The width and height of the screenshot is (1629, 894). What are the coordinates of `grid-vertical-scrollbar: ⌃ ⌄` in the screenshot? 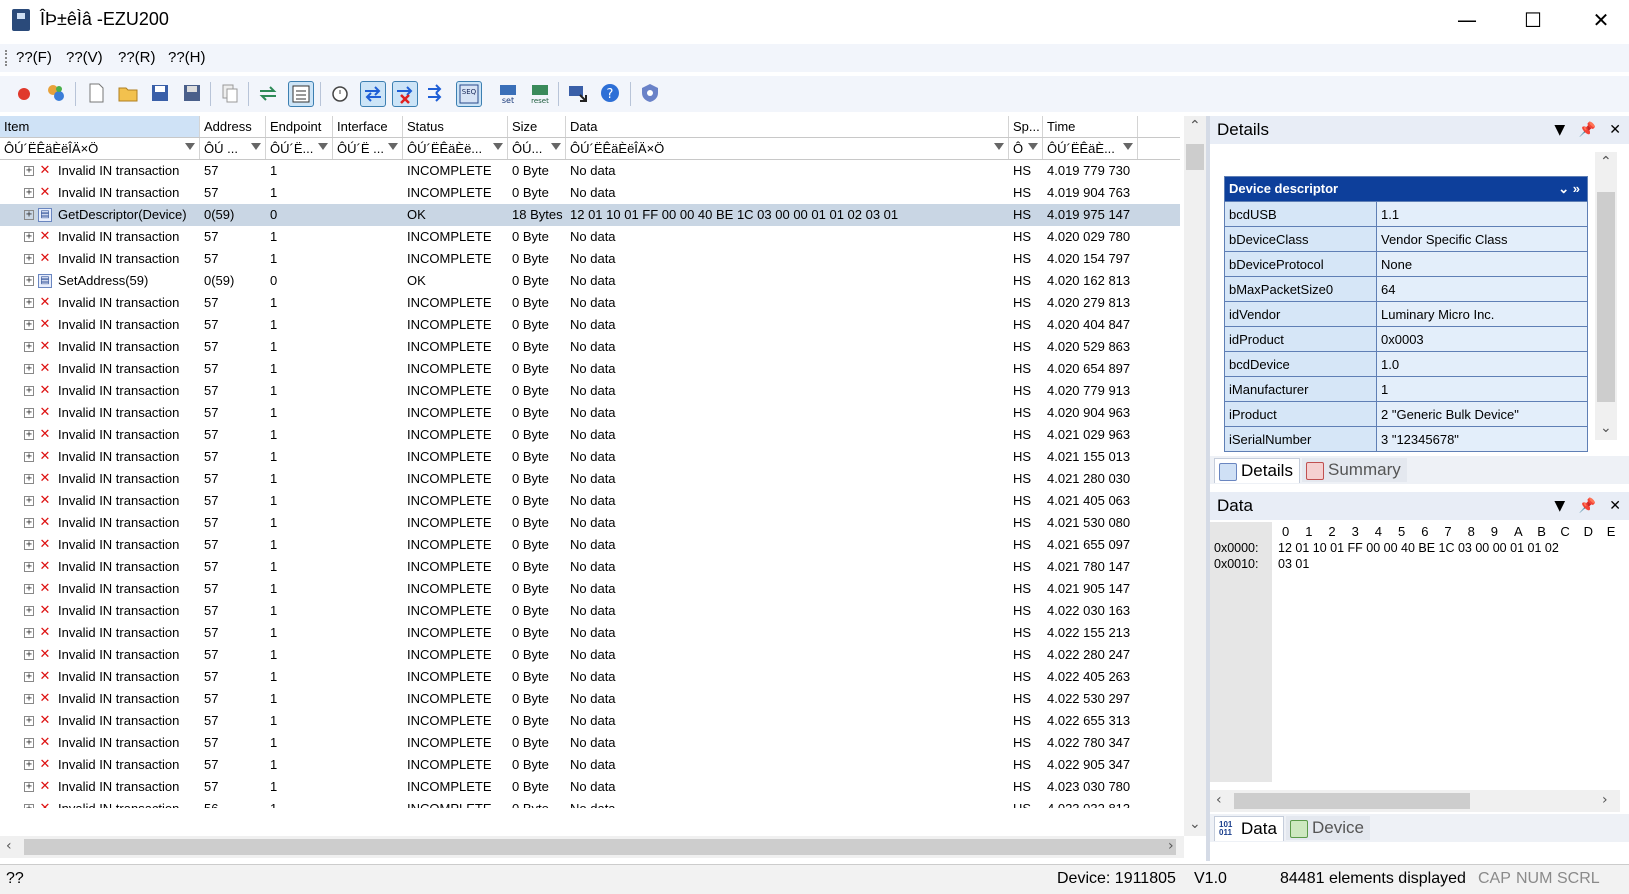 It's located at (1195, 476).